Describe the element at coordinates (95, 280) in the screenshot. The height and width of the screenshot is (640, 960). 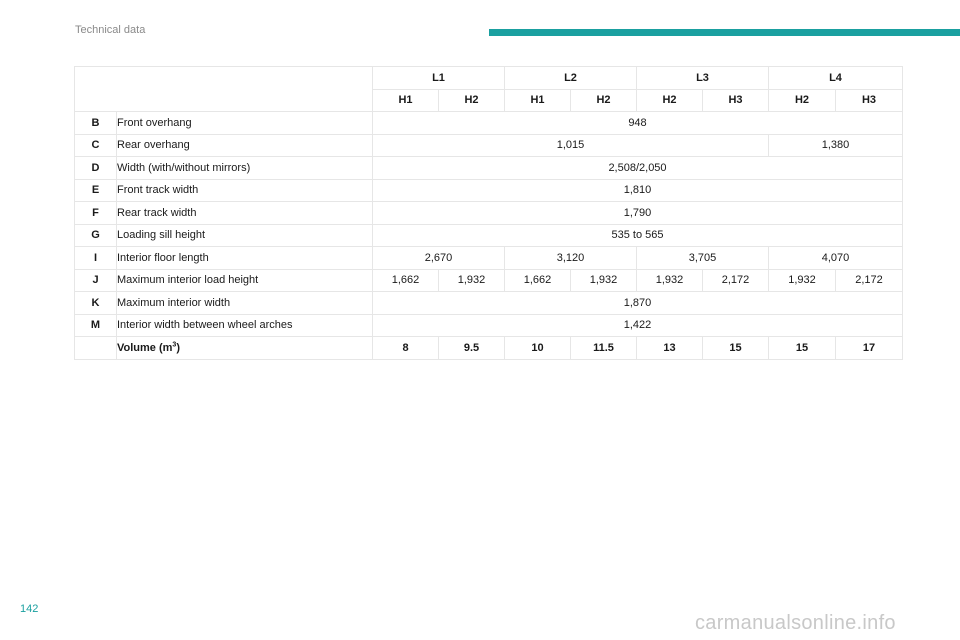
I see `row-letter: J` at that location.